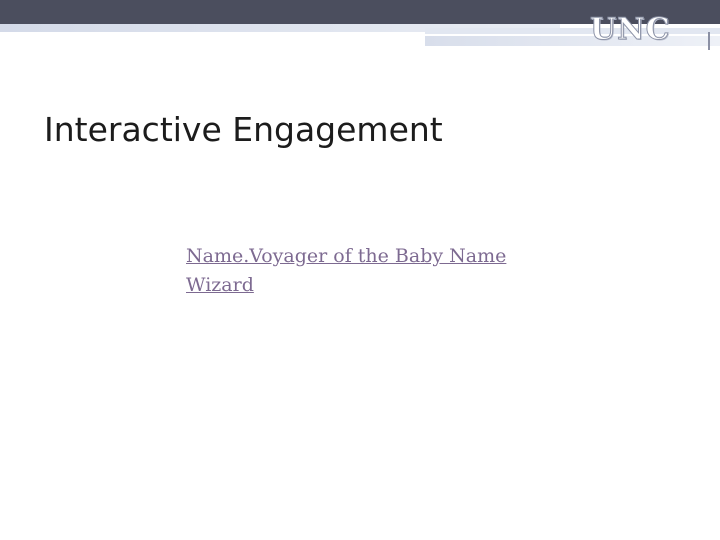 This screenshot has width=720, height=540. Describe the element at coordinates (630, 30) in the screenshot. I see `unc-logo: UNC` at that location.